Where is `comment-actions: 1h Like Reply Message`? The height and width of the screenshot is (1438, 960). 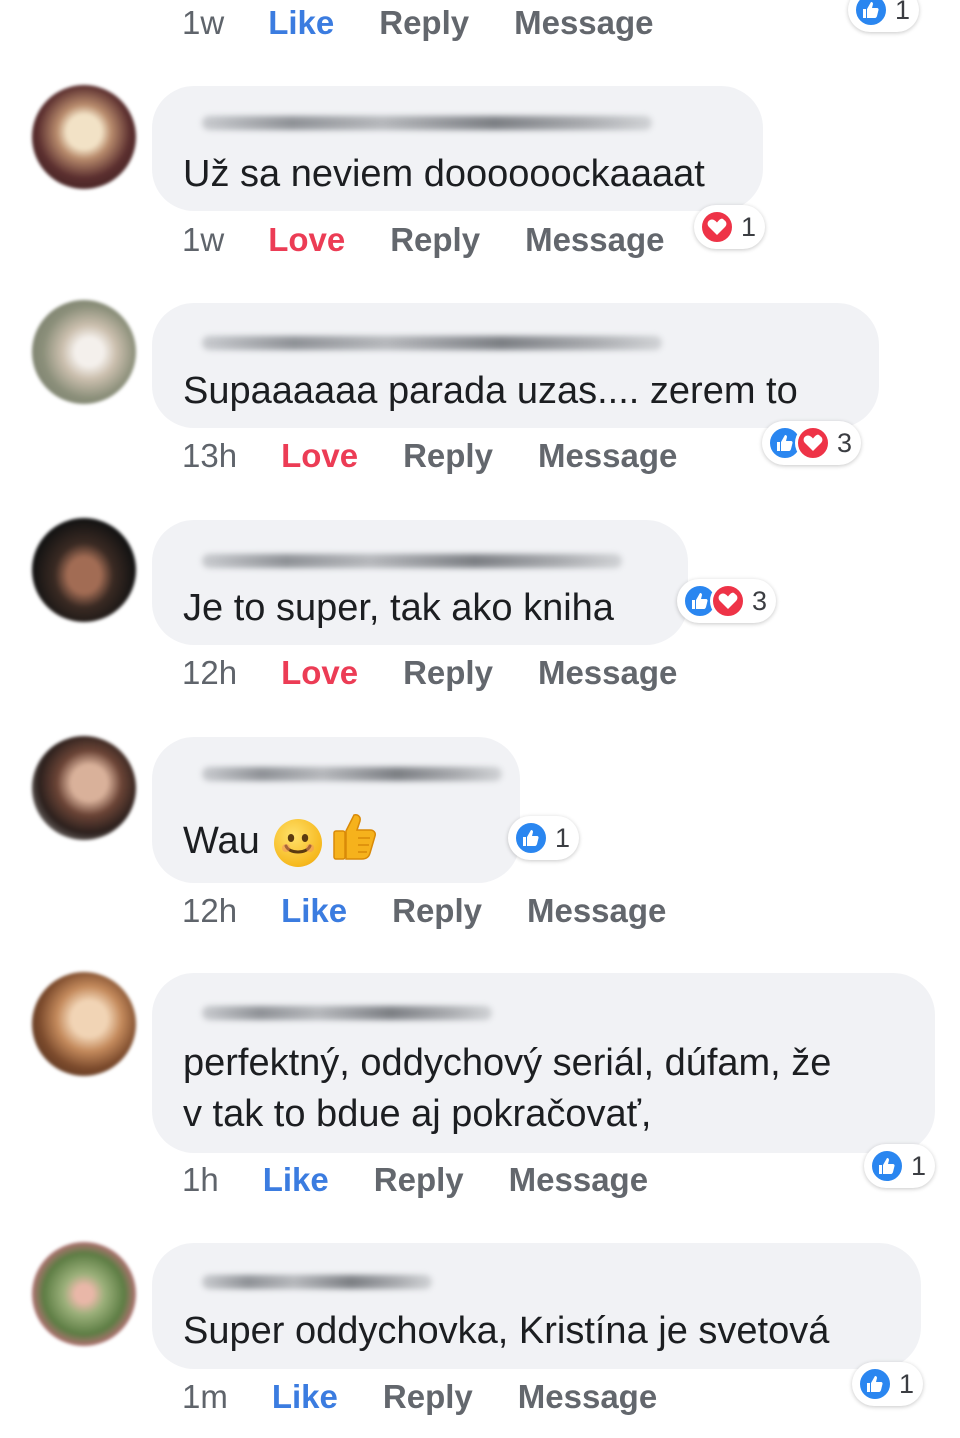
comment-actions: 1h Like Reply Message is located at coordinates (415, 1180).